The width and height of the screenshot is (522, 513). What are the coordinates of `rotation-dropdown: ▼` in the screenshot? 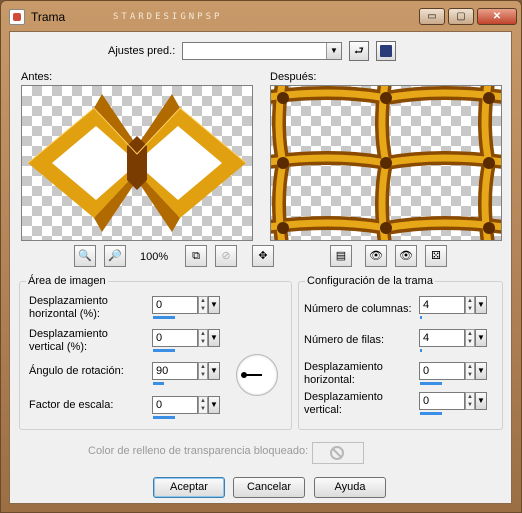 It's located at (214, 371).